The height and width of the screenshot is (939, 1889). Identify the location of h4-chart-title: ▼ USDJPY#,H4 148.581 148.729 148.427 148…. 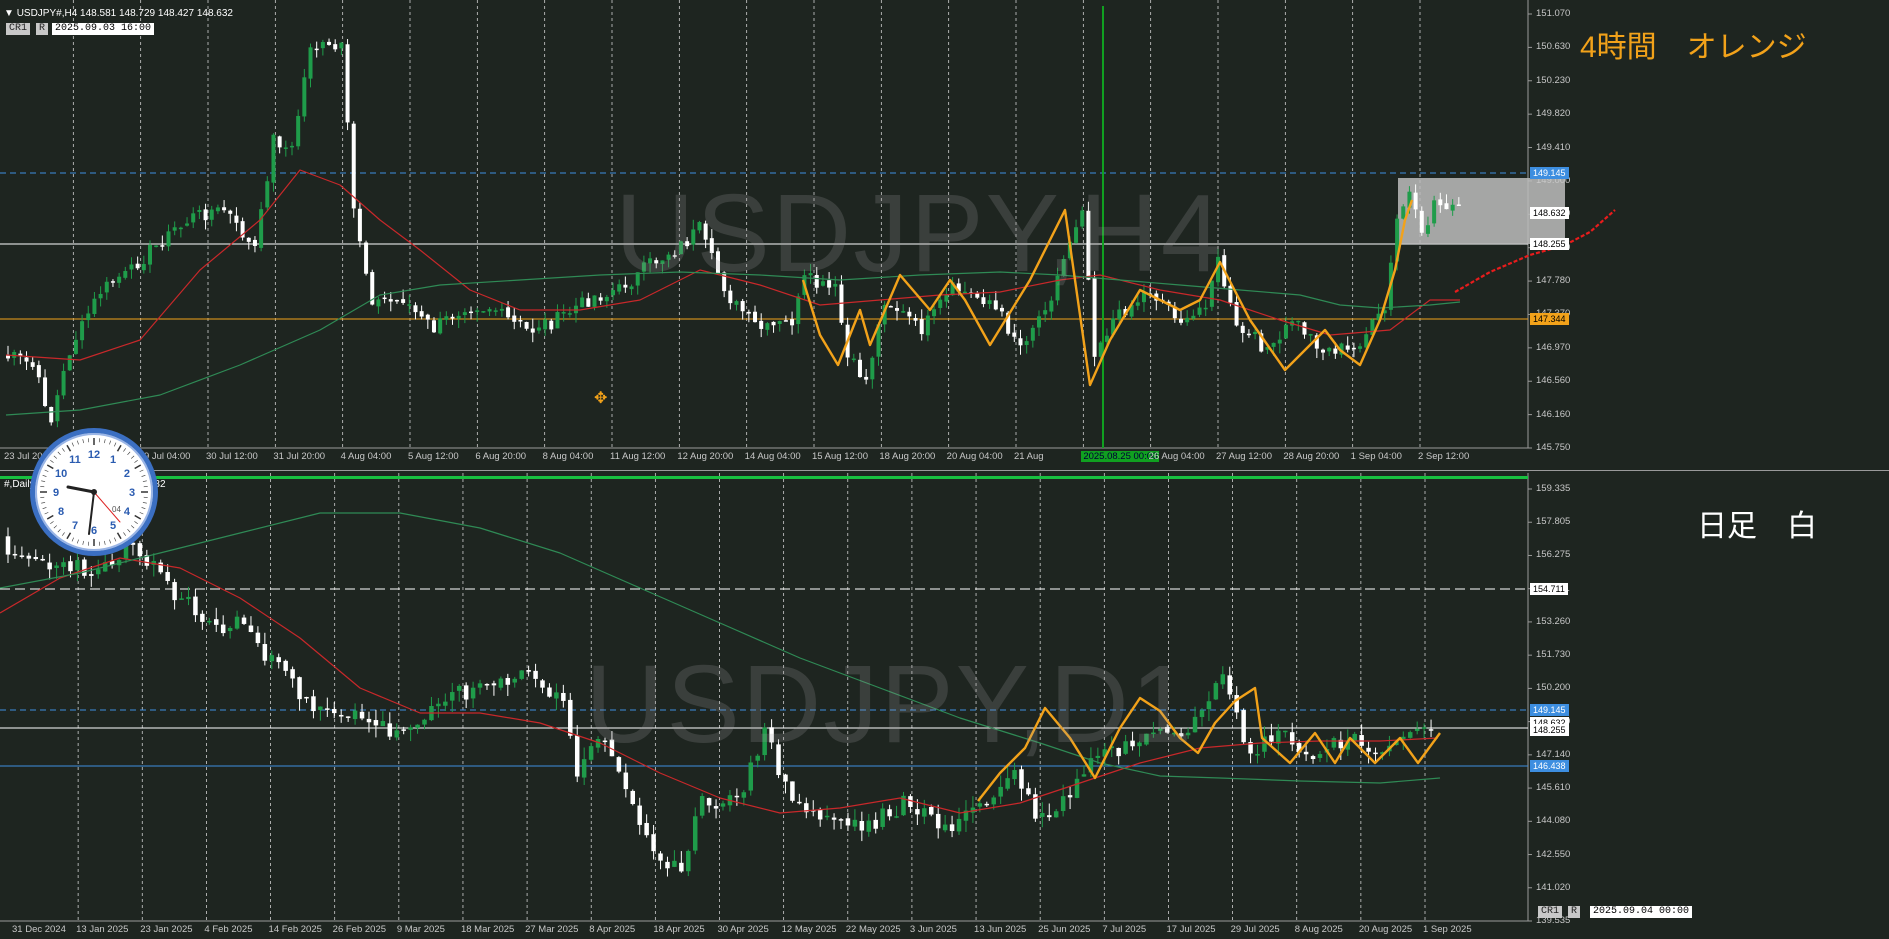
(118, 13).